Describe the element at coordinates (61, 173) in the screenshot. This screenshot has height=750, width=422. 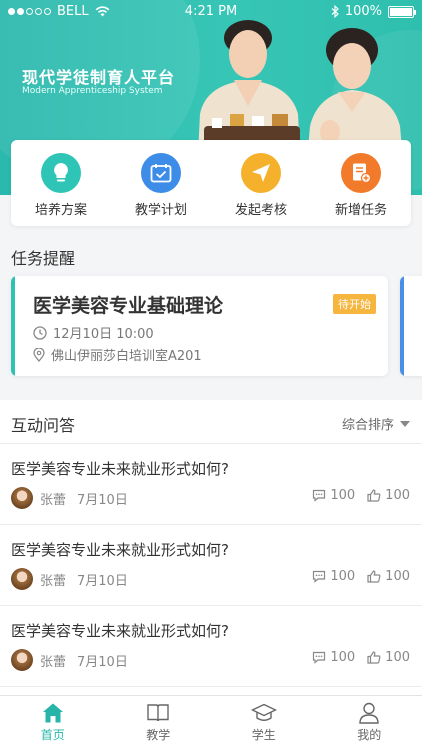
I see `lightbulb-icon` at that location.